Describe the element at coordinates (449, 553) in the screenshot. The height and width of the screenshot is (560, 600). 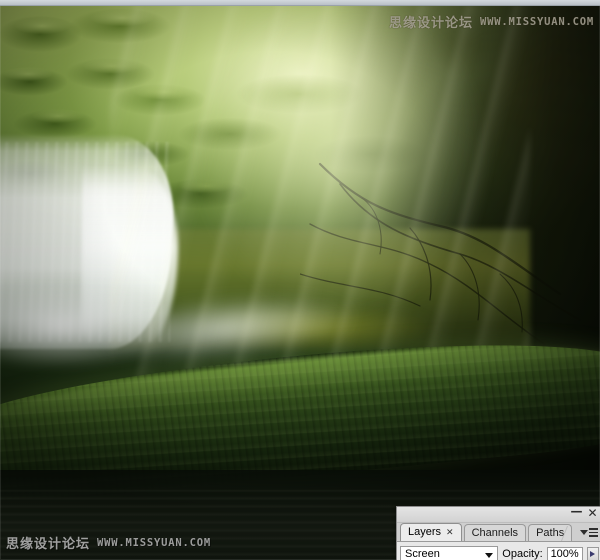
I see `blend-mode-select: Screen` at that location.